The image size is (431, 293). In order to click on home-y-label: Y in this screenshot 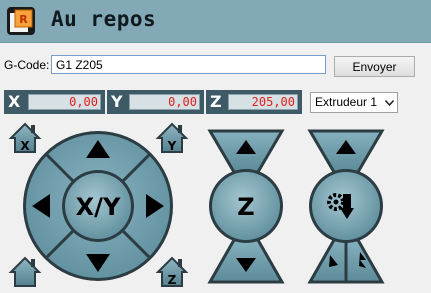, I will do `click(172, 146)`.